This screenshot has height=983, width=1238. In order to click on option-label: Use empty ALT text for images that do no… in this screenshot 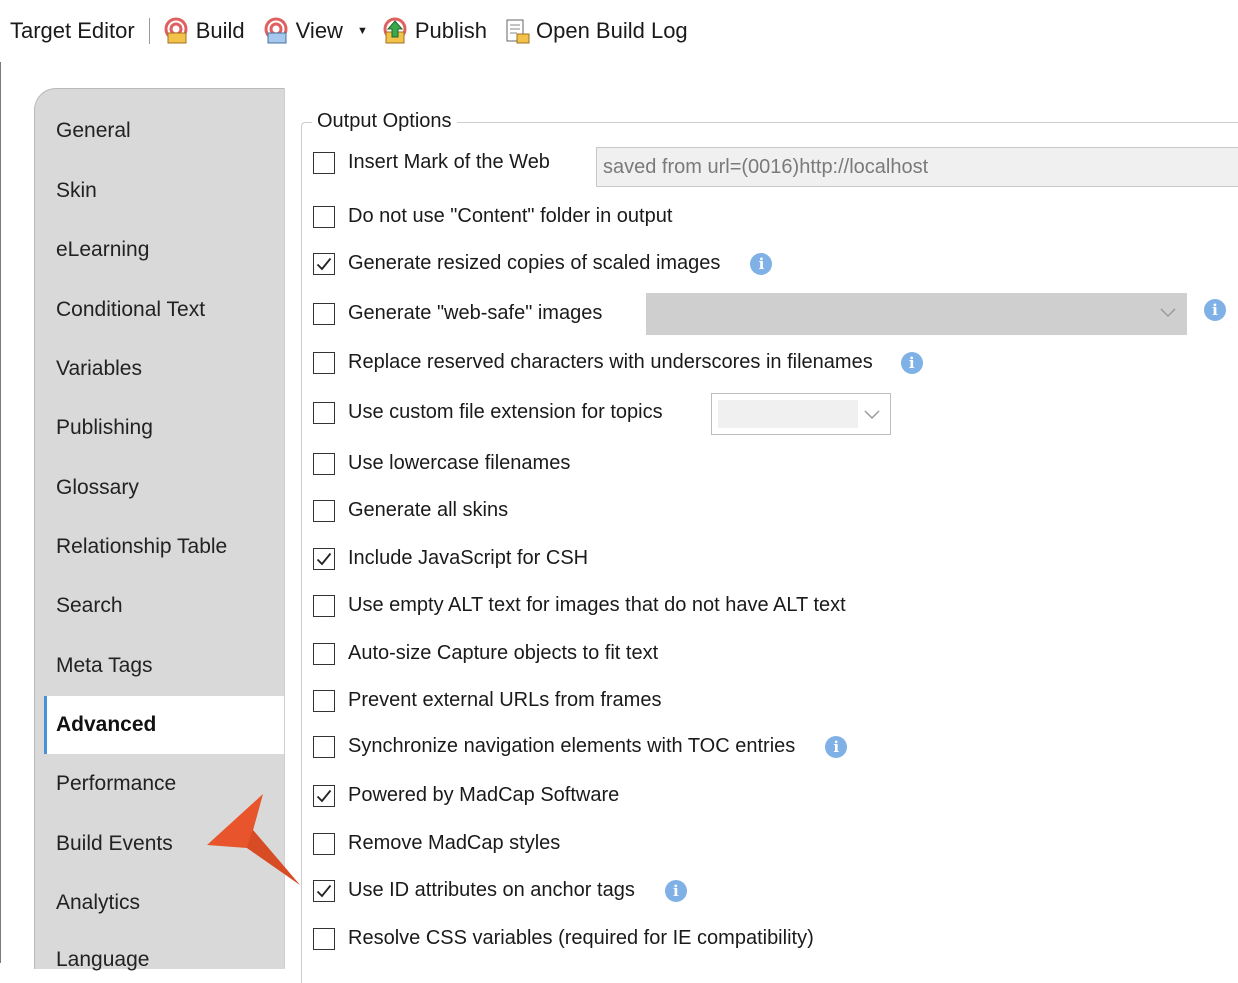, I will do `click(597, 605)`.